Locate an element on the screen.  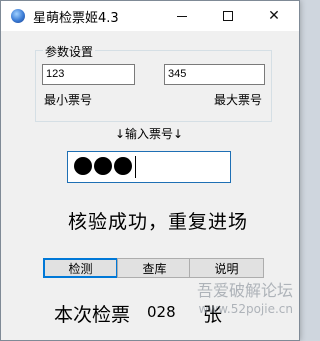
maximize-icon is located at coordinates (228, 16).